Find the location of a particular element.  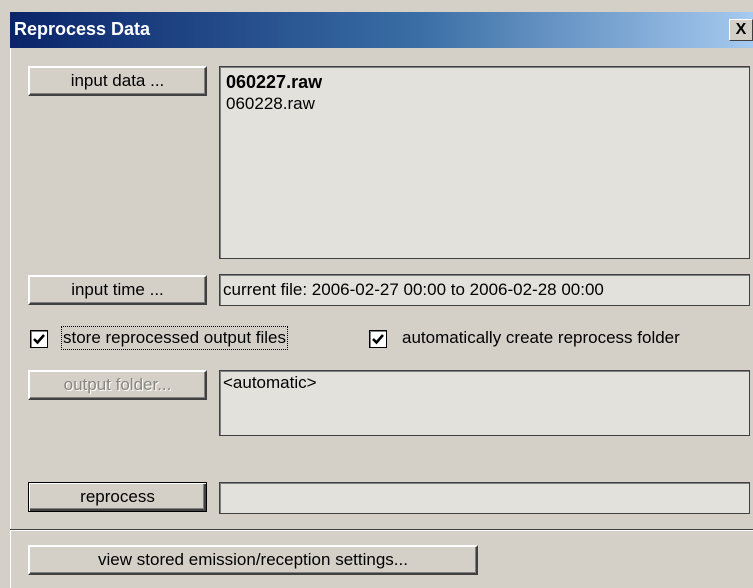

title-bar: Reprocess Data X is located at coordinates (381, 30).